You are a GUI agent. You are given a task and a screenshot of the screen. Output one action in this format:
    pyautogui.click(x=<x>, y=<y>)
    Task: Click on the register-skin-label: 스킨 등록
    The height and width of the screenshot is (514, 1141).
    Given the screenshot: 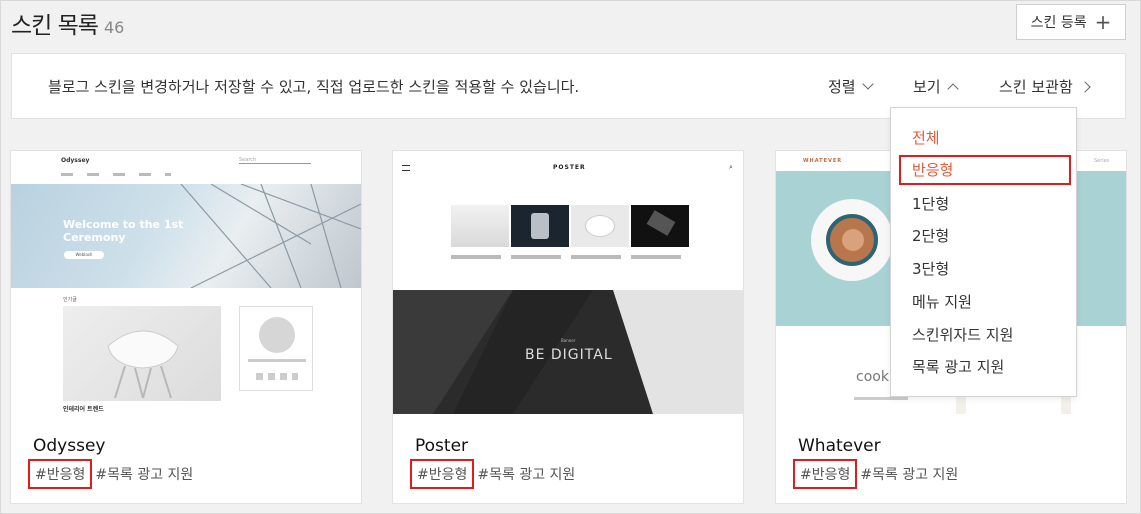 What is the action you would take?
    pyautogui.click(x=1058, y=23)
    